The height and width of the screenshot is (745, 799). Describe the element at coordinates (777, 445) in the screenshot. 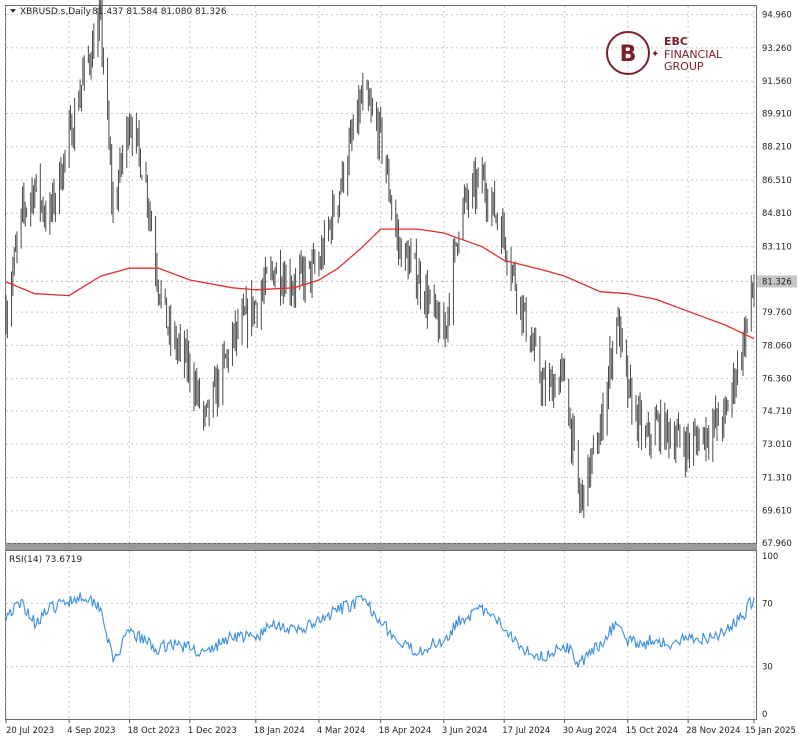

I see `price-tick-label: 73.010` at that location.